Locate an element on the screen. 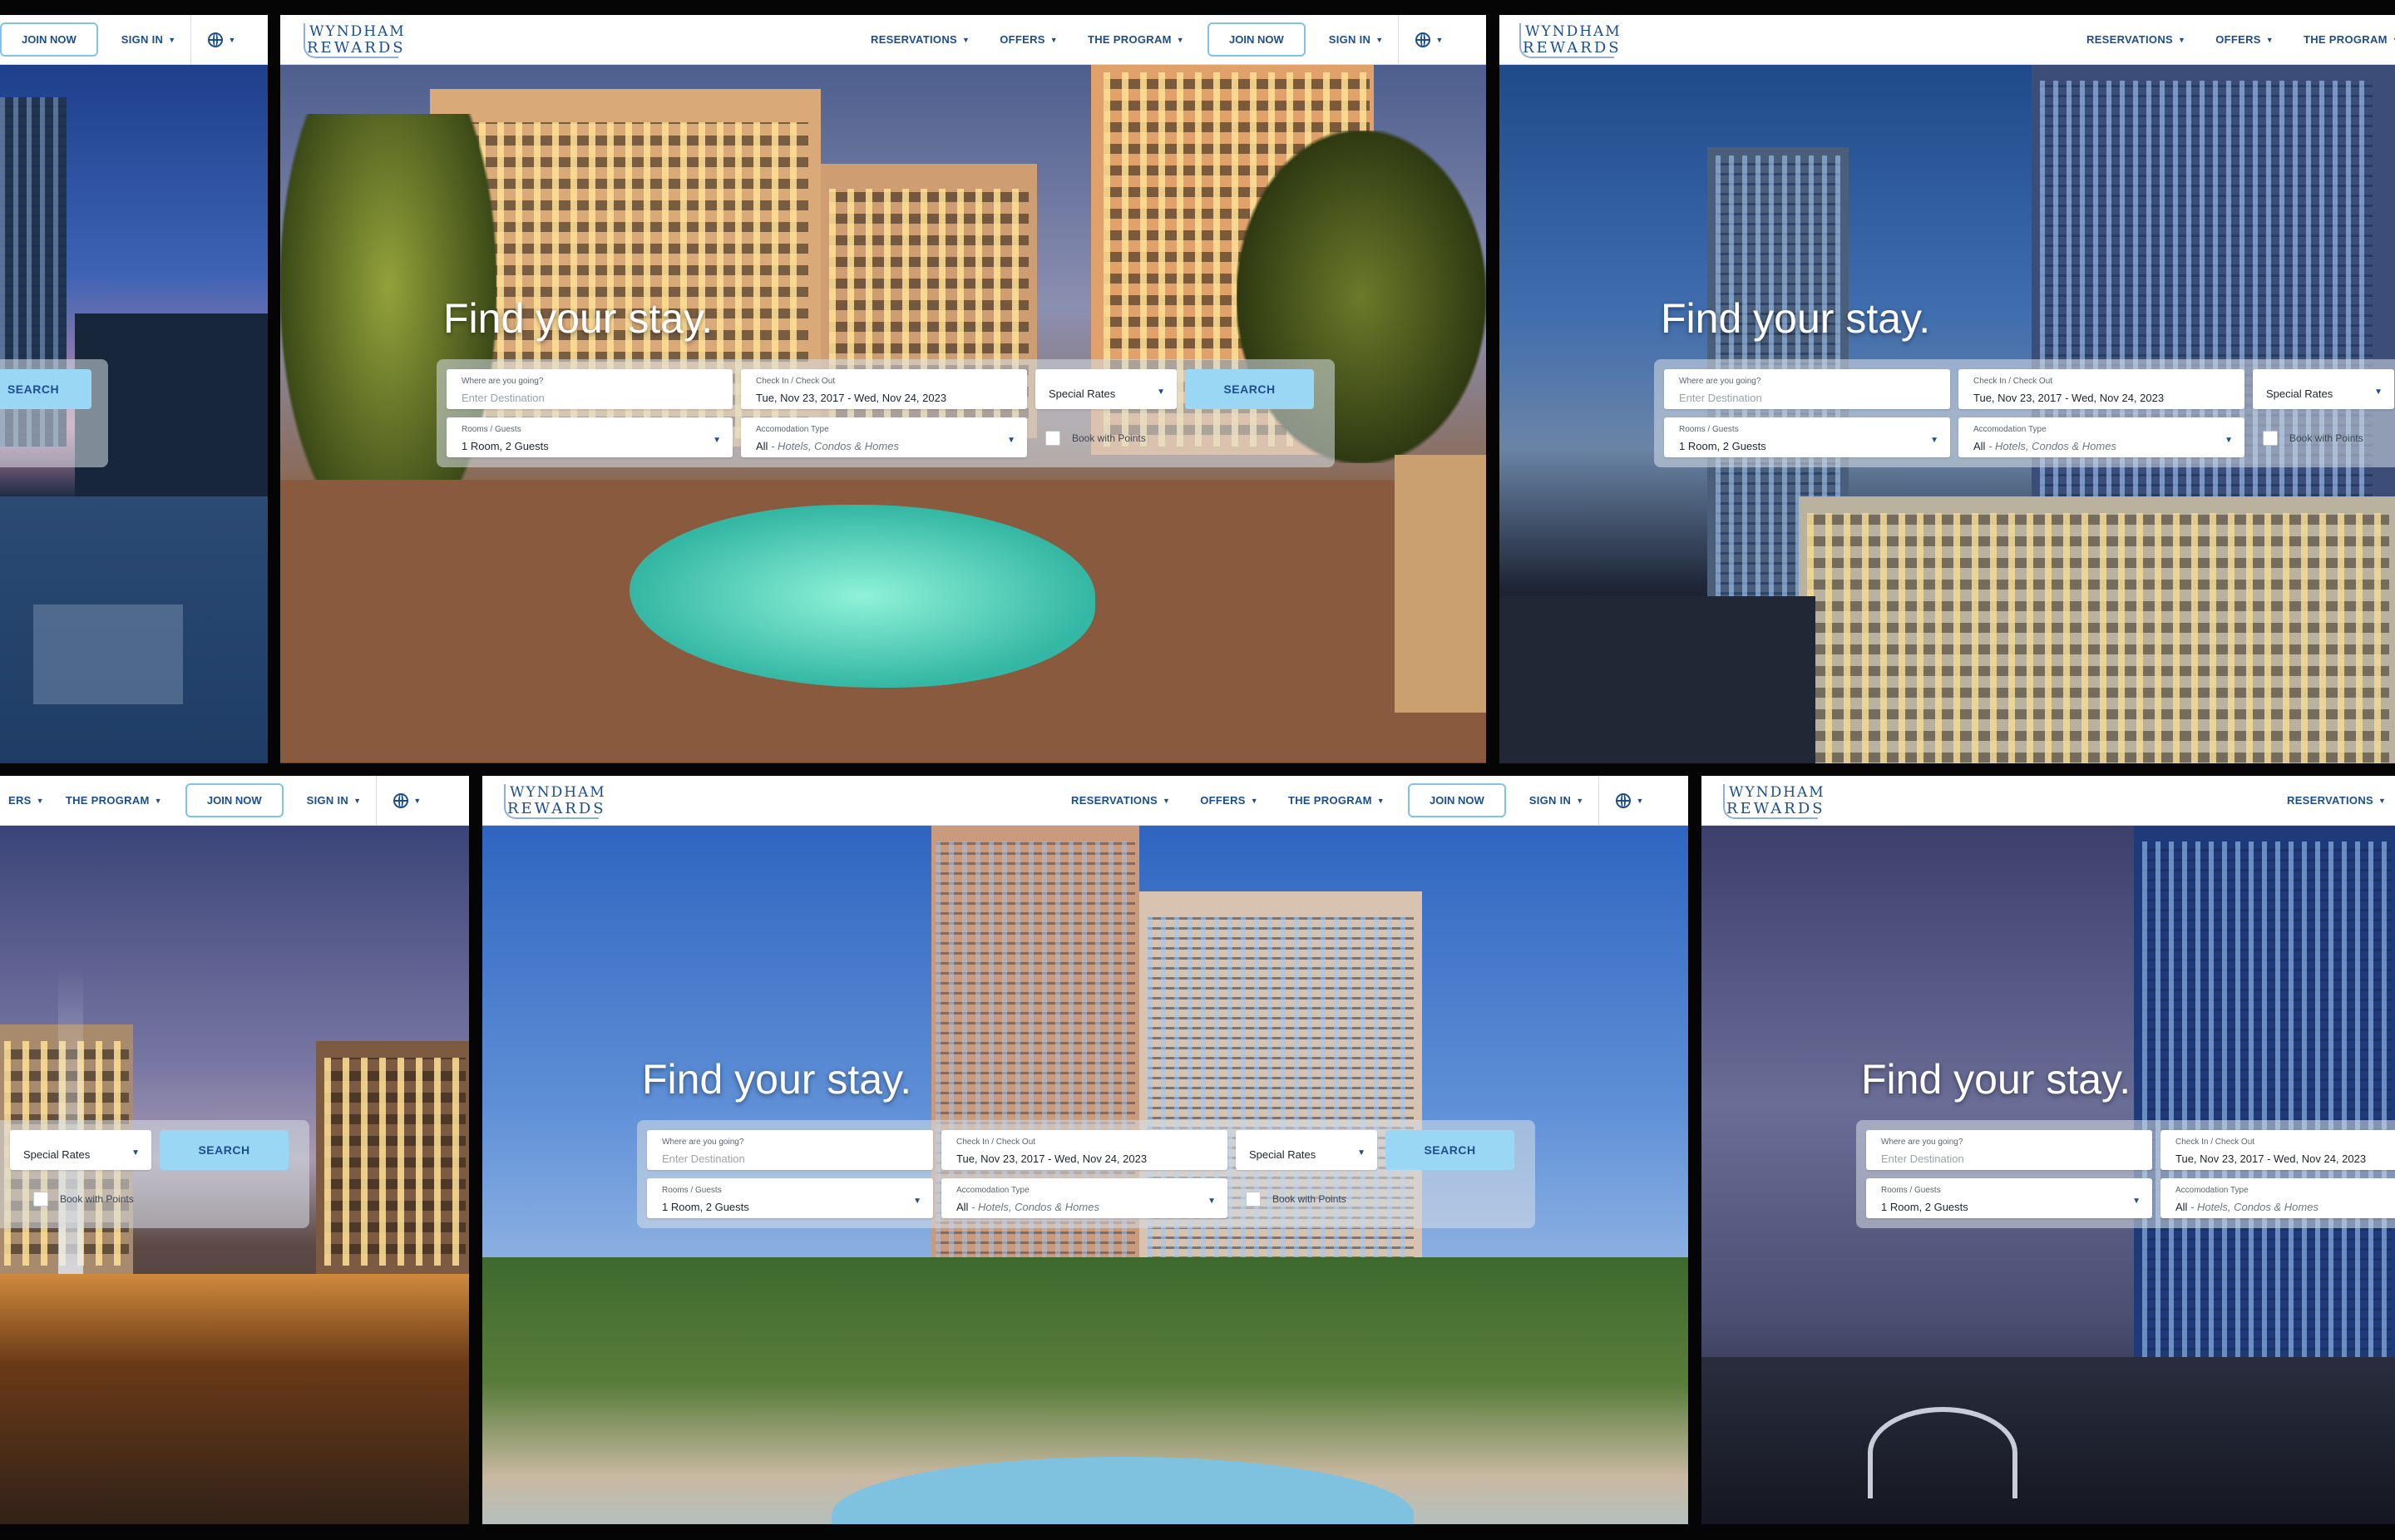 This screenshot has height=1540, width=2395. nav-the-program: THE PROGRAM ▼ is located at coordinates (1136, 39).